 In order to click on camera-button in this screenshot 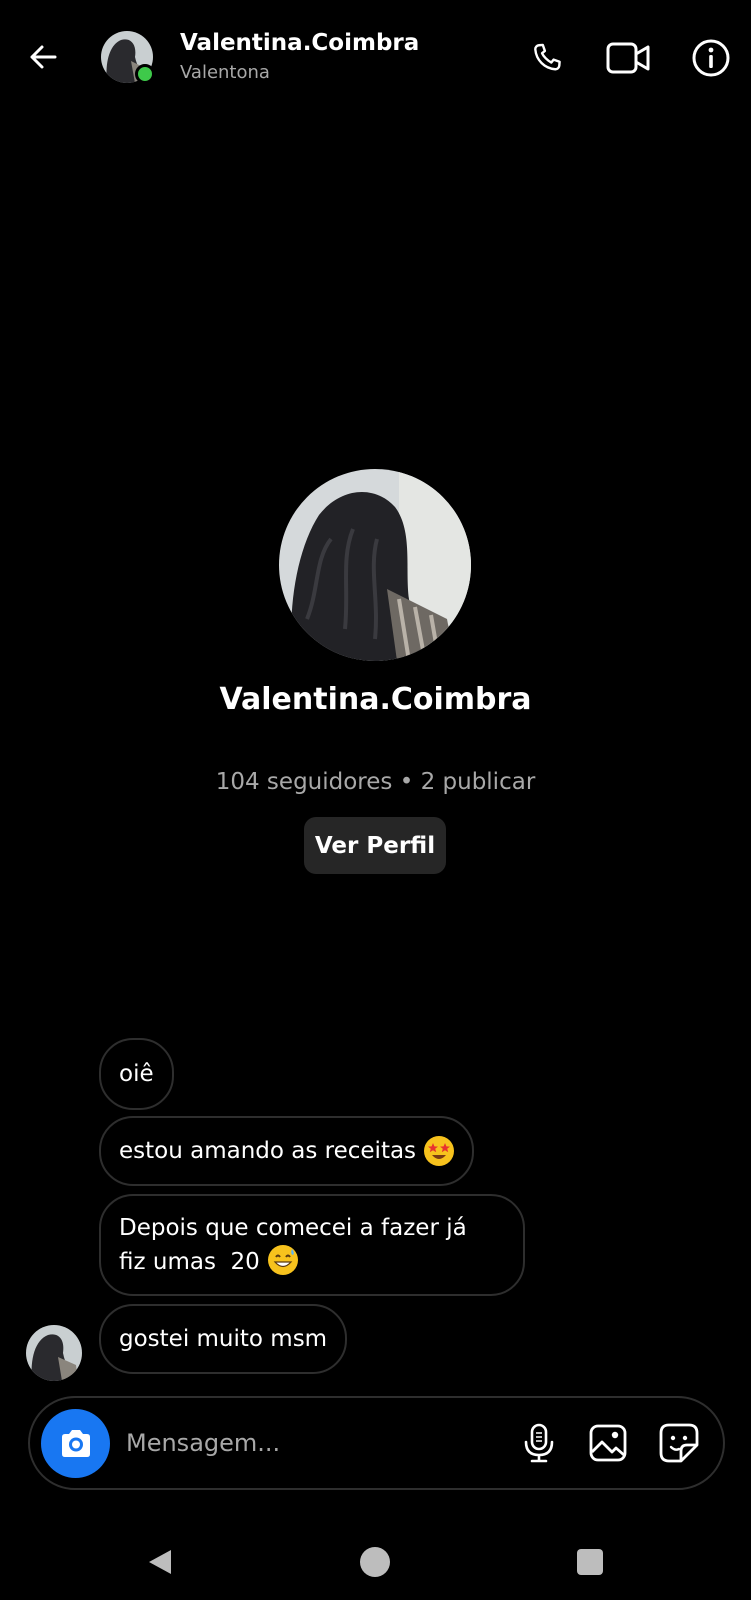, I will do `click(75, 1443)`.